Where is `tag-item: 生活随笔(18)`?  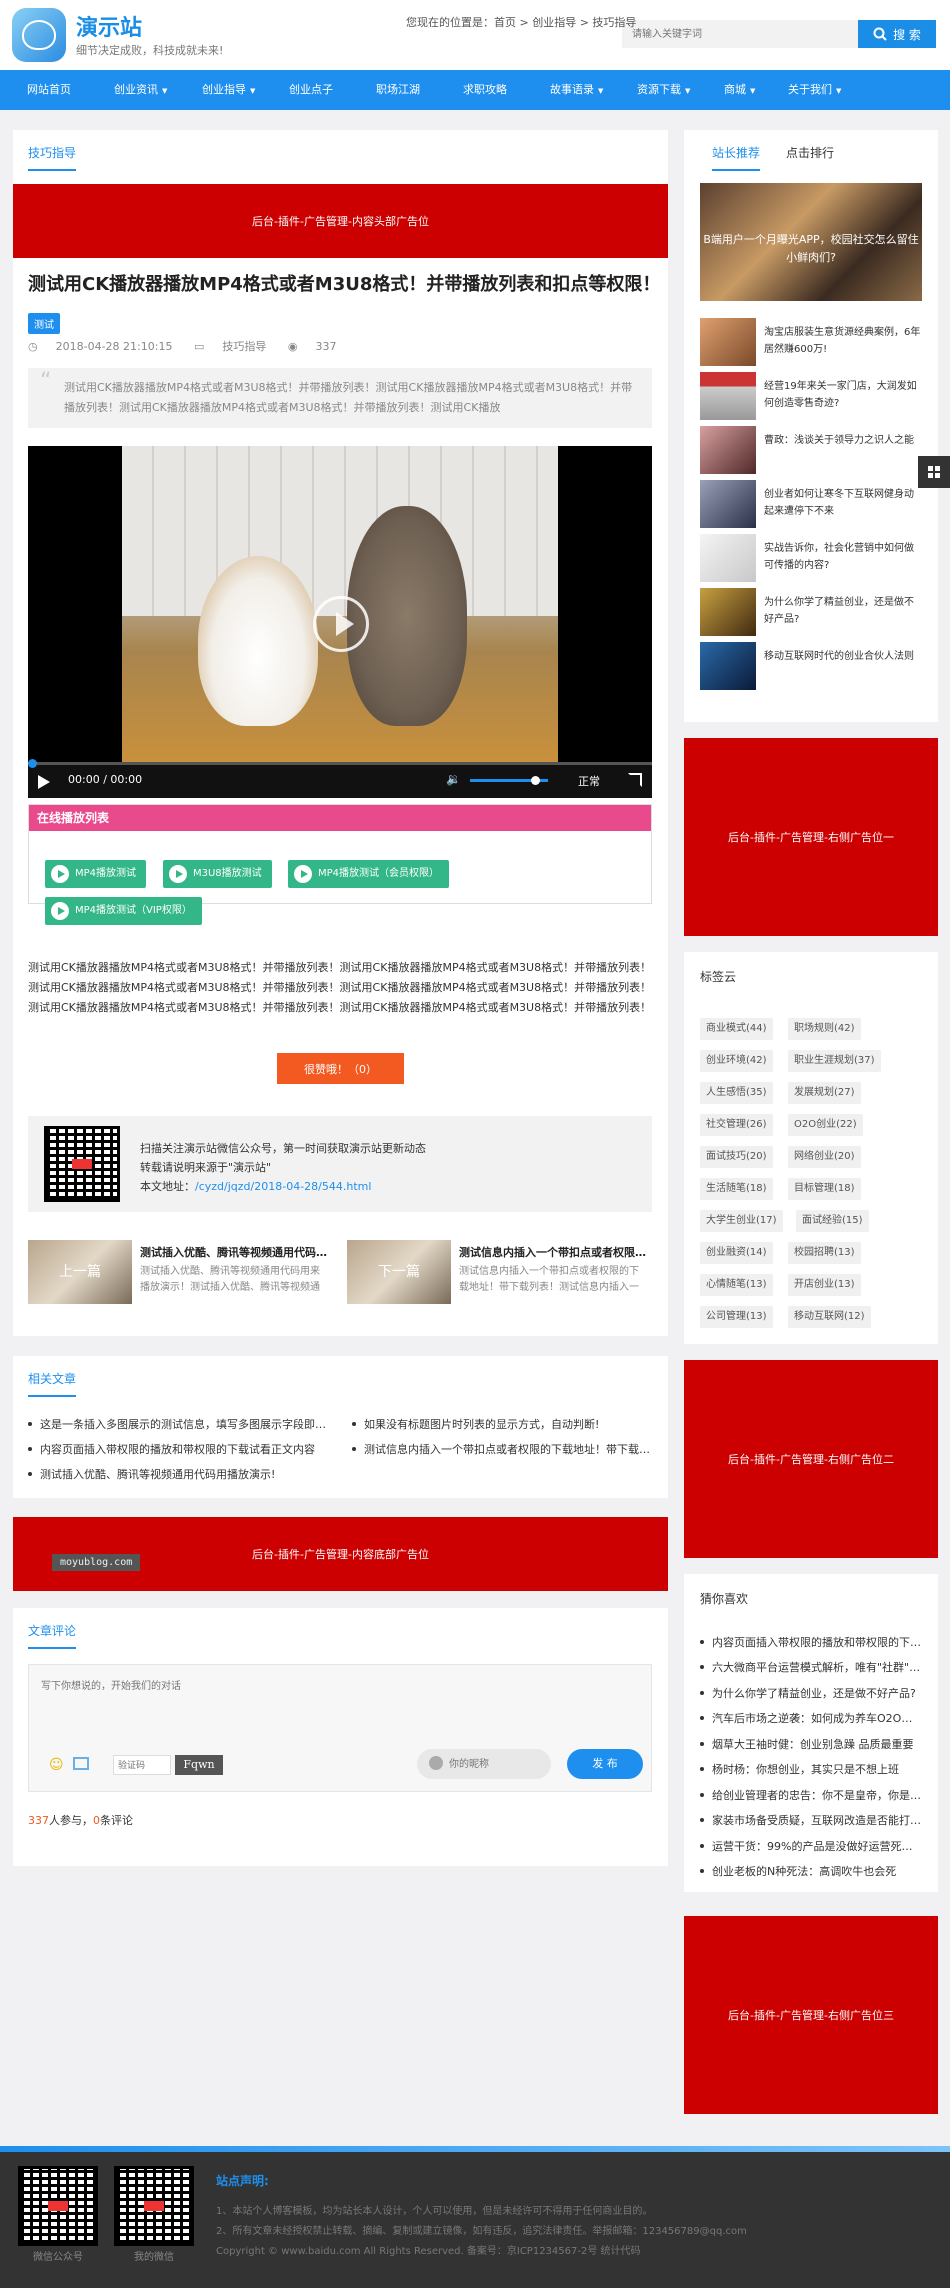
tag-item: 生活随笔(18) is located at coordinates (736, 1189).